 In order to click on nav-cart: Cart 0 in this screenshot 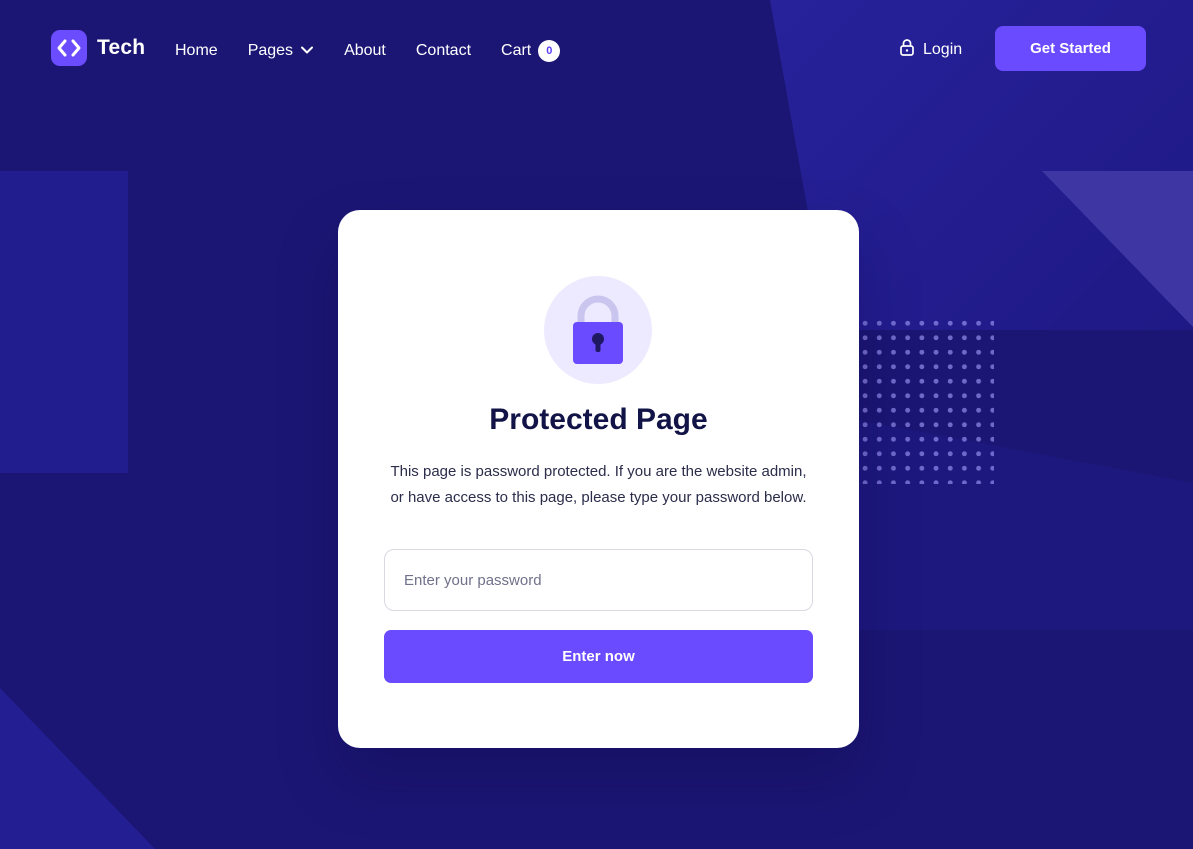, I will do `click(531, 51)`.